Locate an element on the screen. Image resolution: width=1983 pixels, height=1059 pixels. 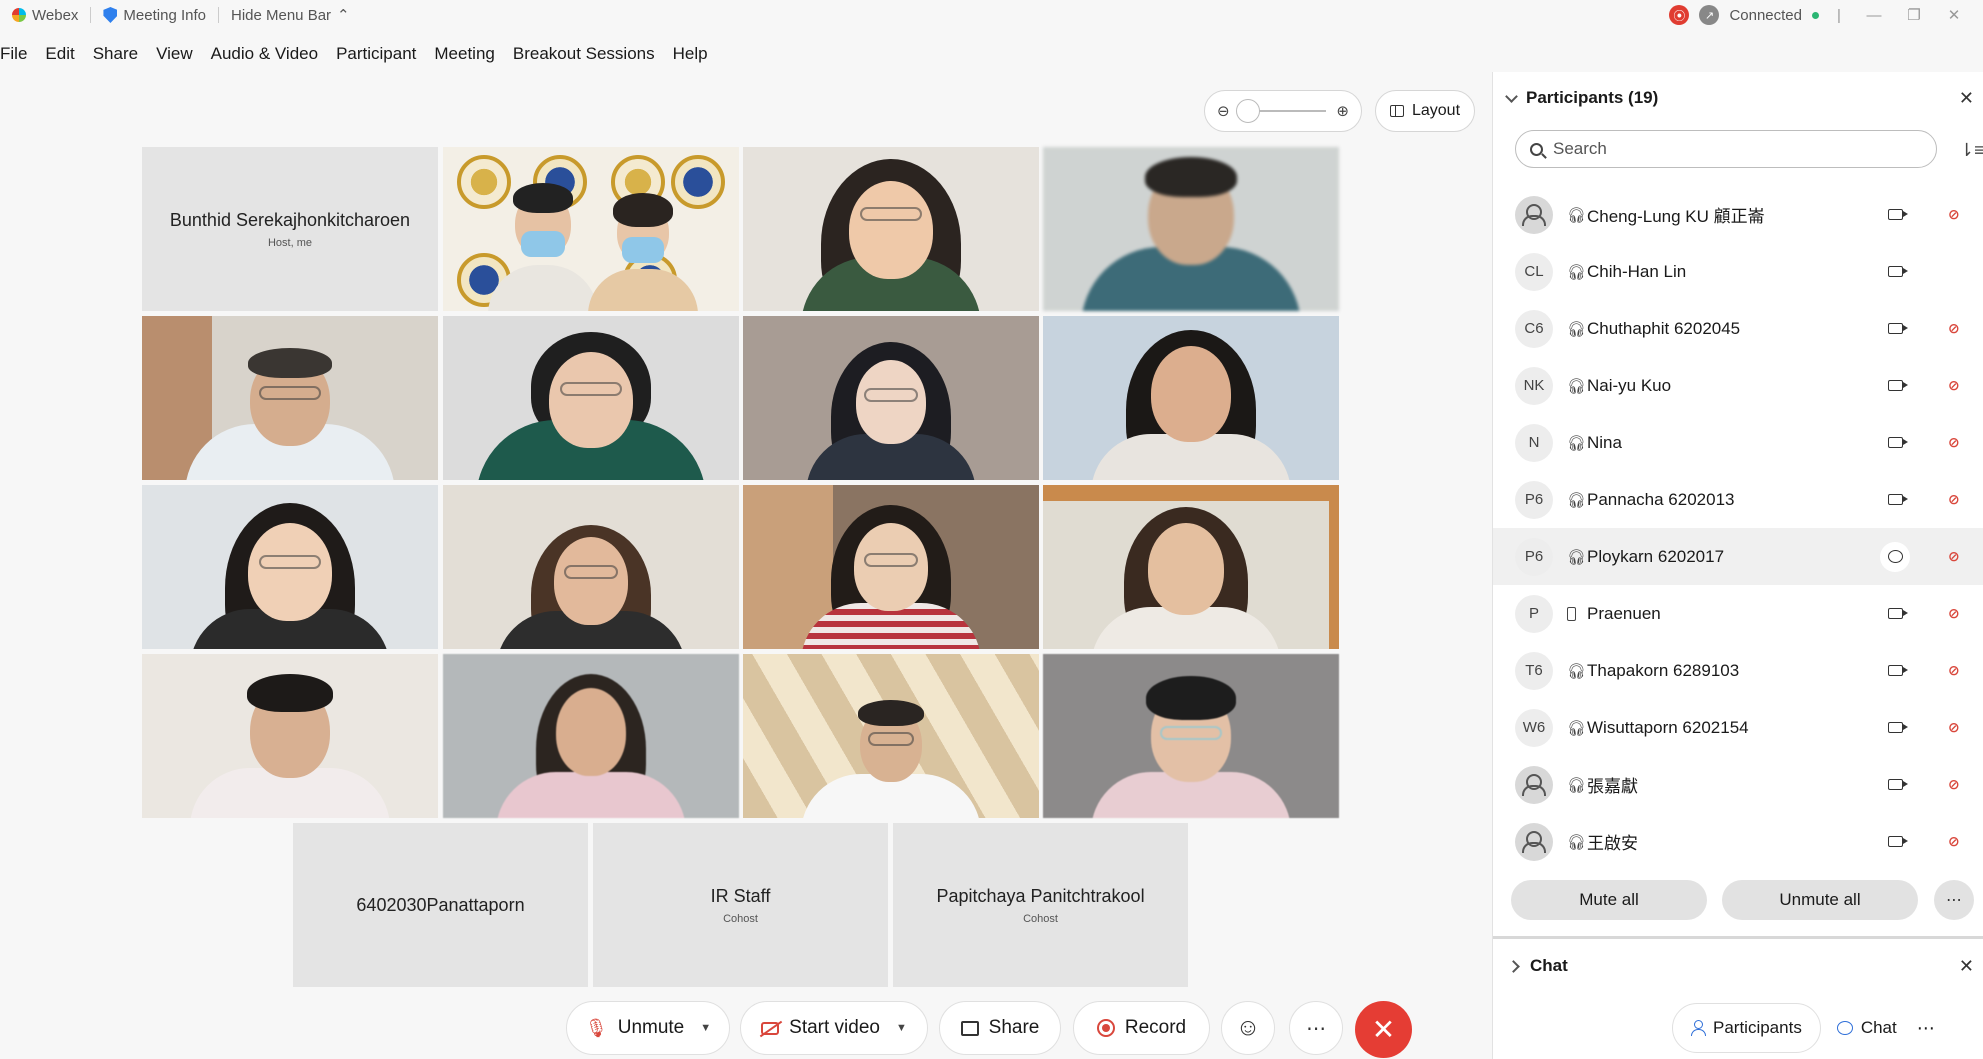
recording-indicator-icon: ⦿ is located at coordinates (1679, 15).